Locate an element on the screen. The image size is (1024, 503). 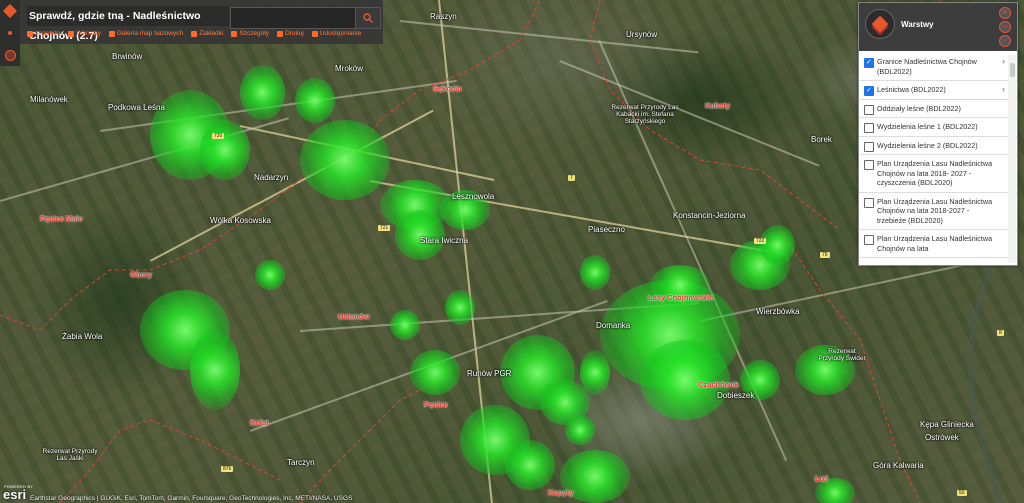
road-number: 720 is located at coordinates (218, 136).